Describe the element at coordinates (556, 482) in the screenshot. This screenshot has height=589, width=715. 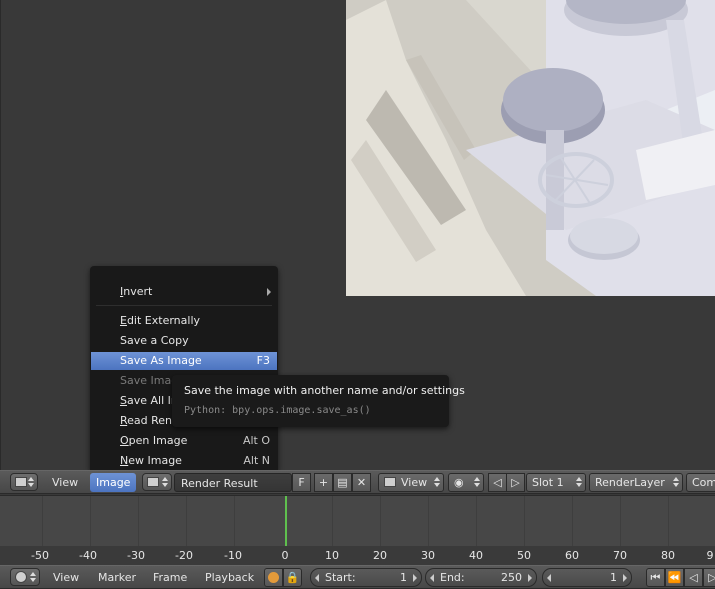
I see `slot-dropdown: Slot 1` at that location.